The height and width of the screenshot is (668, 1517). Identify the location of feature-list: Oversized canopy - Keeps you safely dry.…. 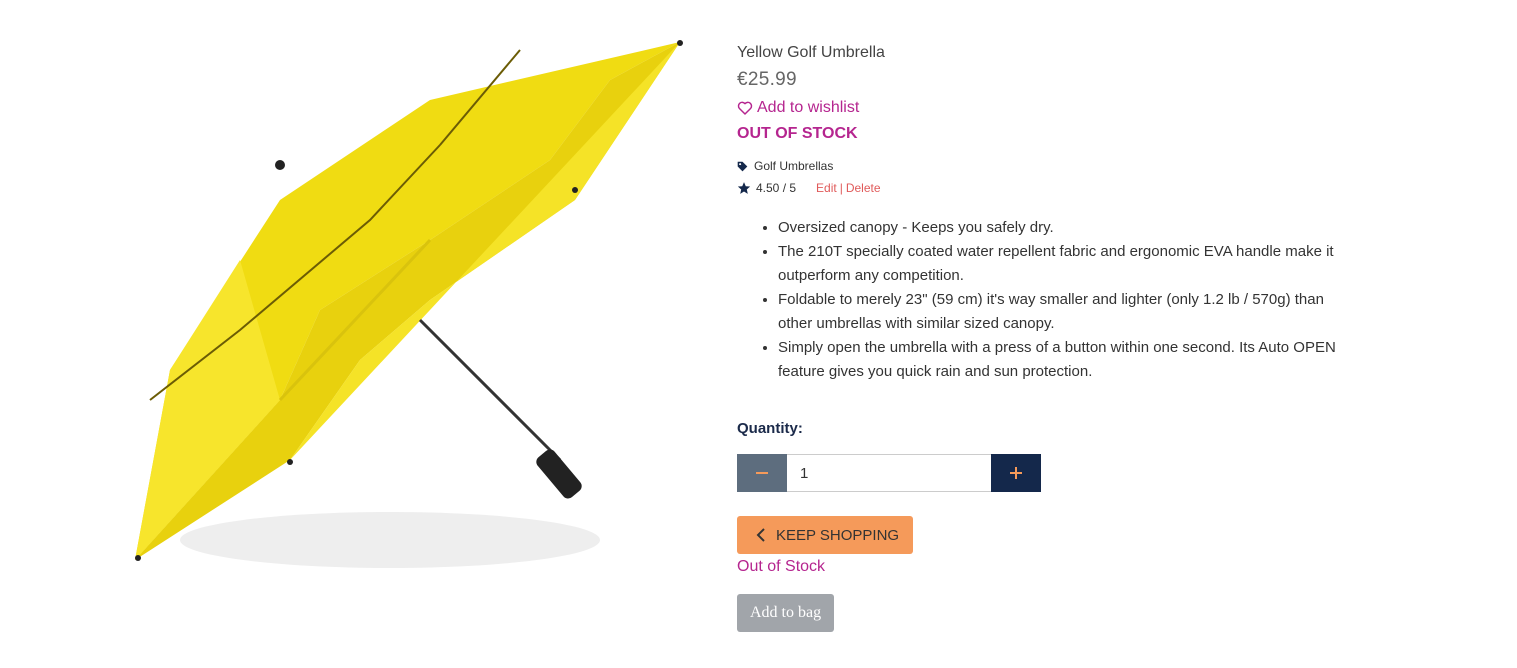
(1037, 300).